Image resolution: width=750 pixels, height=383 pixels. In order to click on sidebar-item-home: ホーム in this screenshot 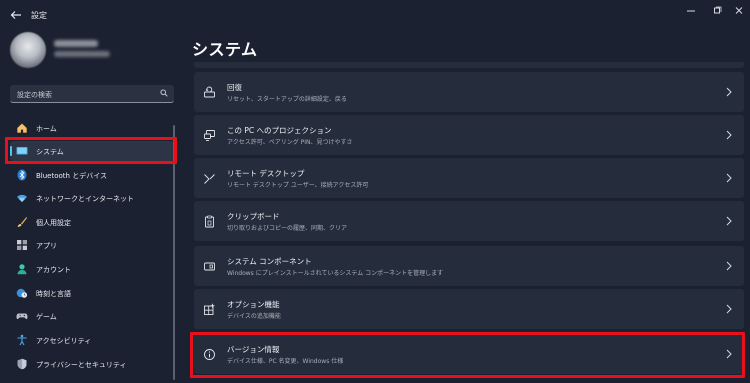, I will do `click(92, 128)`.